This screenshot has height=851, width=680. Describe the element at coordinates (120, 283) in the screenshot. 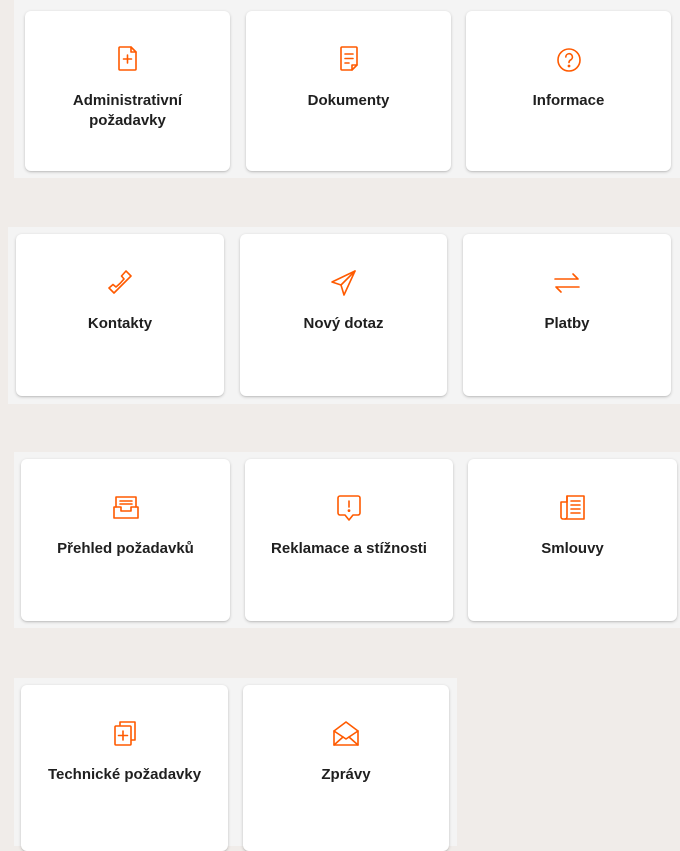

I see `phone-icon` at that location.